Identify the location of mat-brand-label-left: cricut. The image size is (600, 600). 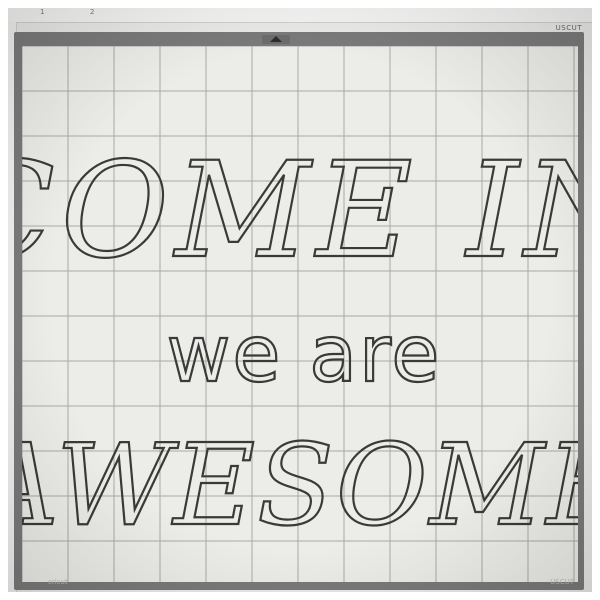
(58, 582).